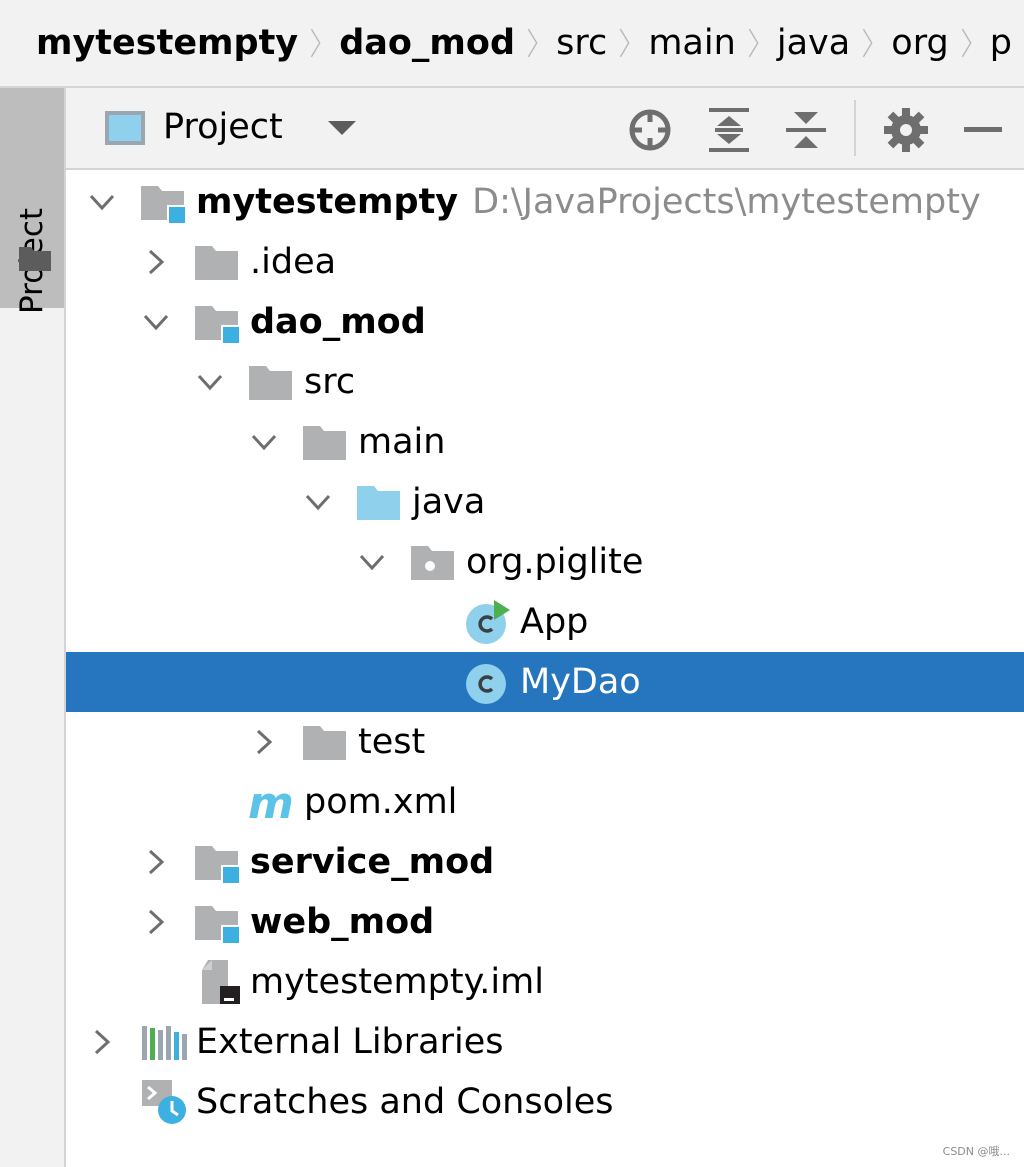  What do you see at coordinates (342, 922) in the screenshot?
I see `tree-node-label: web_mod` at bounding box center [342, 922].